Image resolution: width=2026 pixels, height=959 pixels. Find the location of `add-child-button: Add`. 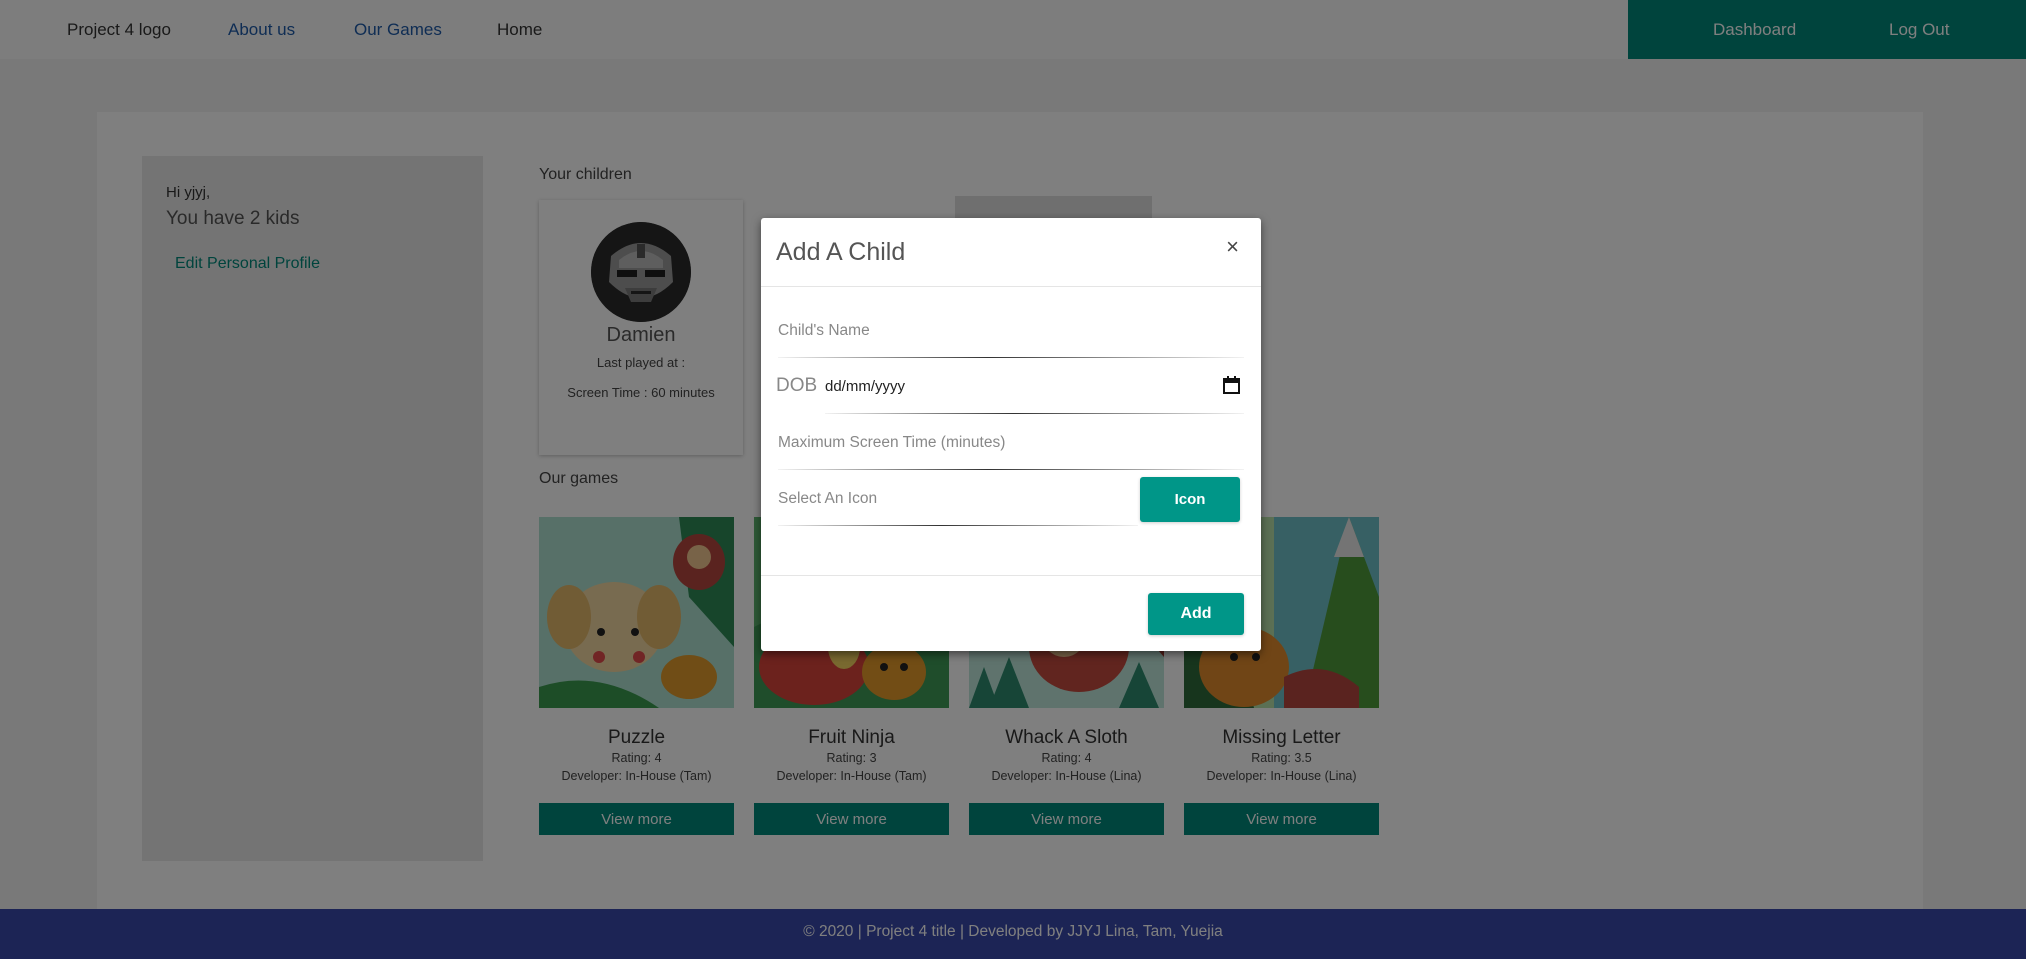

add-child-button: Add is located at coordinates (1196, 614).